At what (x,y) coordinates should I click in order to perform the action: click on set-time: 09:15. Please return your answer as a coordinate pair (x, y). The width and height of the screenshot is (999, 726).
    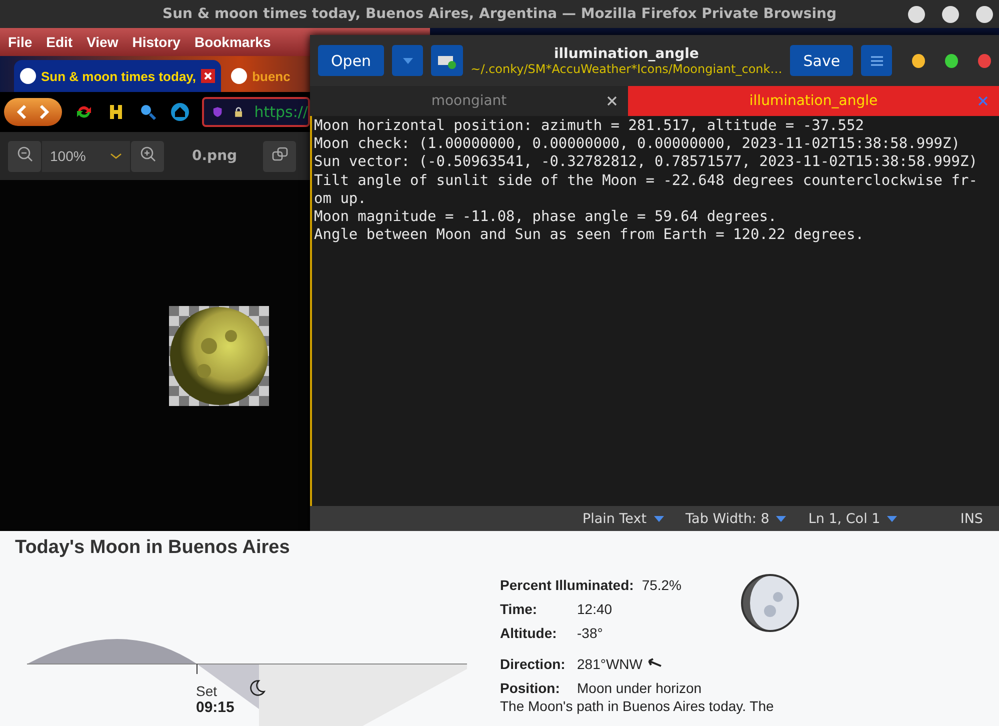
    Looking at the image, I should click on (215, 707).